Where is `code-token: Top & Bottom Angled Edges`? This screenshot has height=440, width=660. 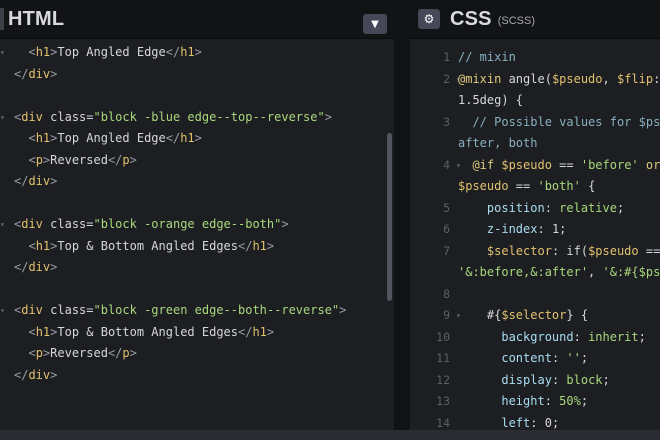
code-token: Top & Bottom Angled Edges is located at coordinates (147, 331).